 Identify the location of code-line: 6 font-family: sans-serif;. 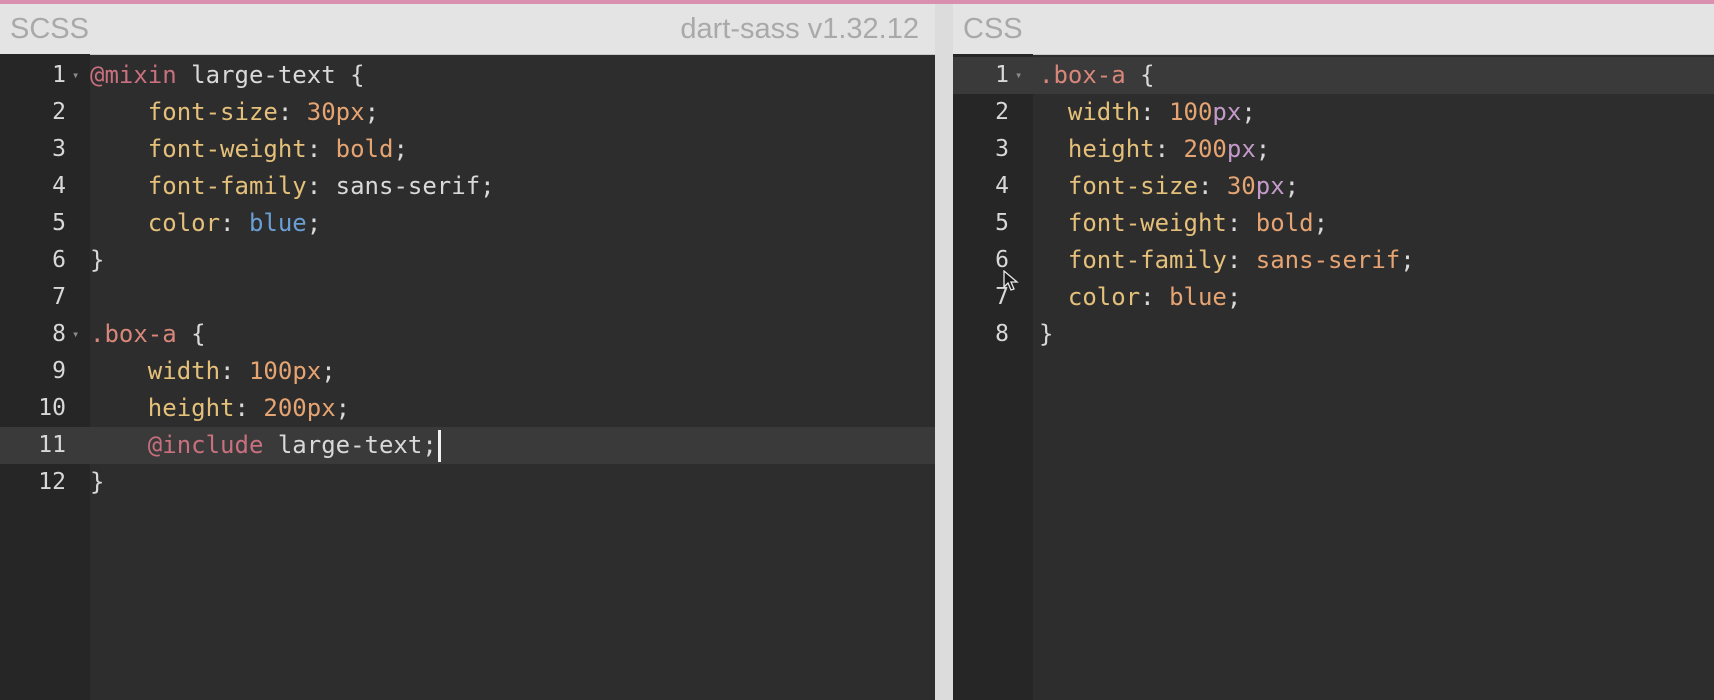
(1333, 260).